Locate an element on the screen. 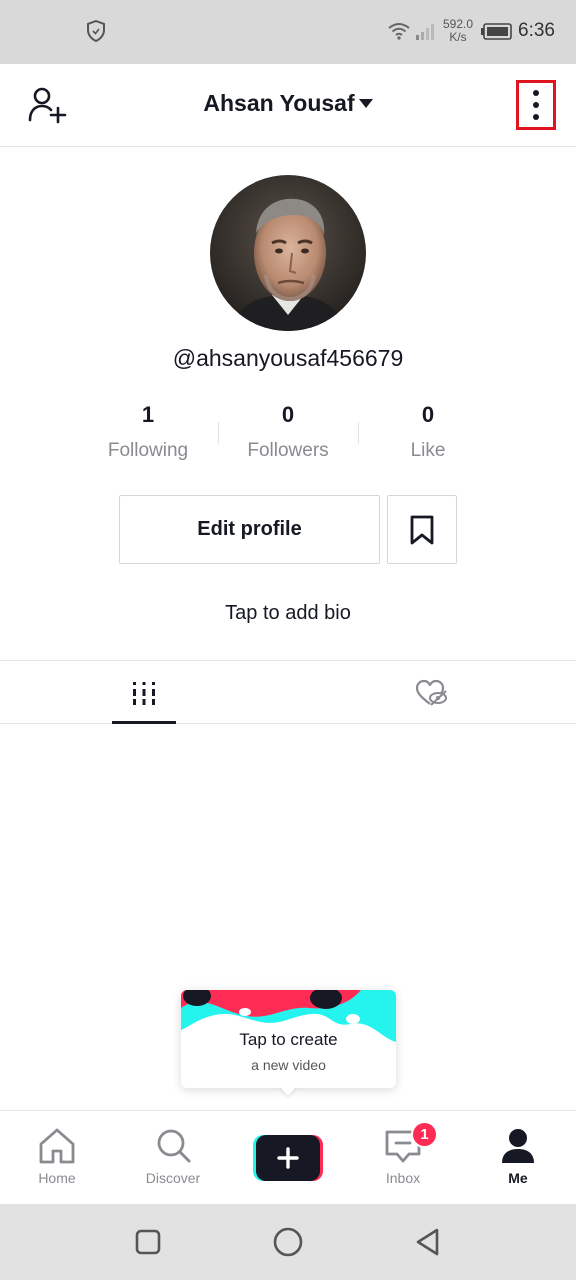 The image size is (576, 1280). account-switcher: Ahsan Yousaf is located at coordinates (288, 103).